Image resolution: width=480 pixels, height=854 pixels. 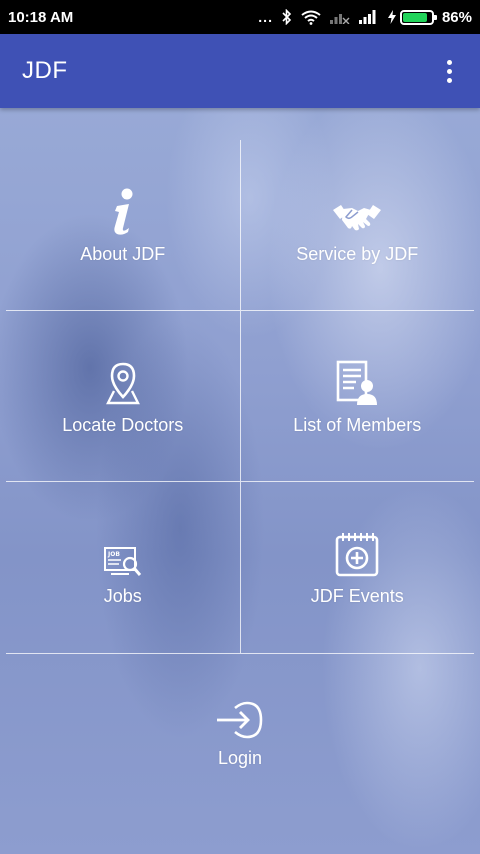 I want to click on battery-icon, so click(x=418, y=17).